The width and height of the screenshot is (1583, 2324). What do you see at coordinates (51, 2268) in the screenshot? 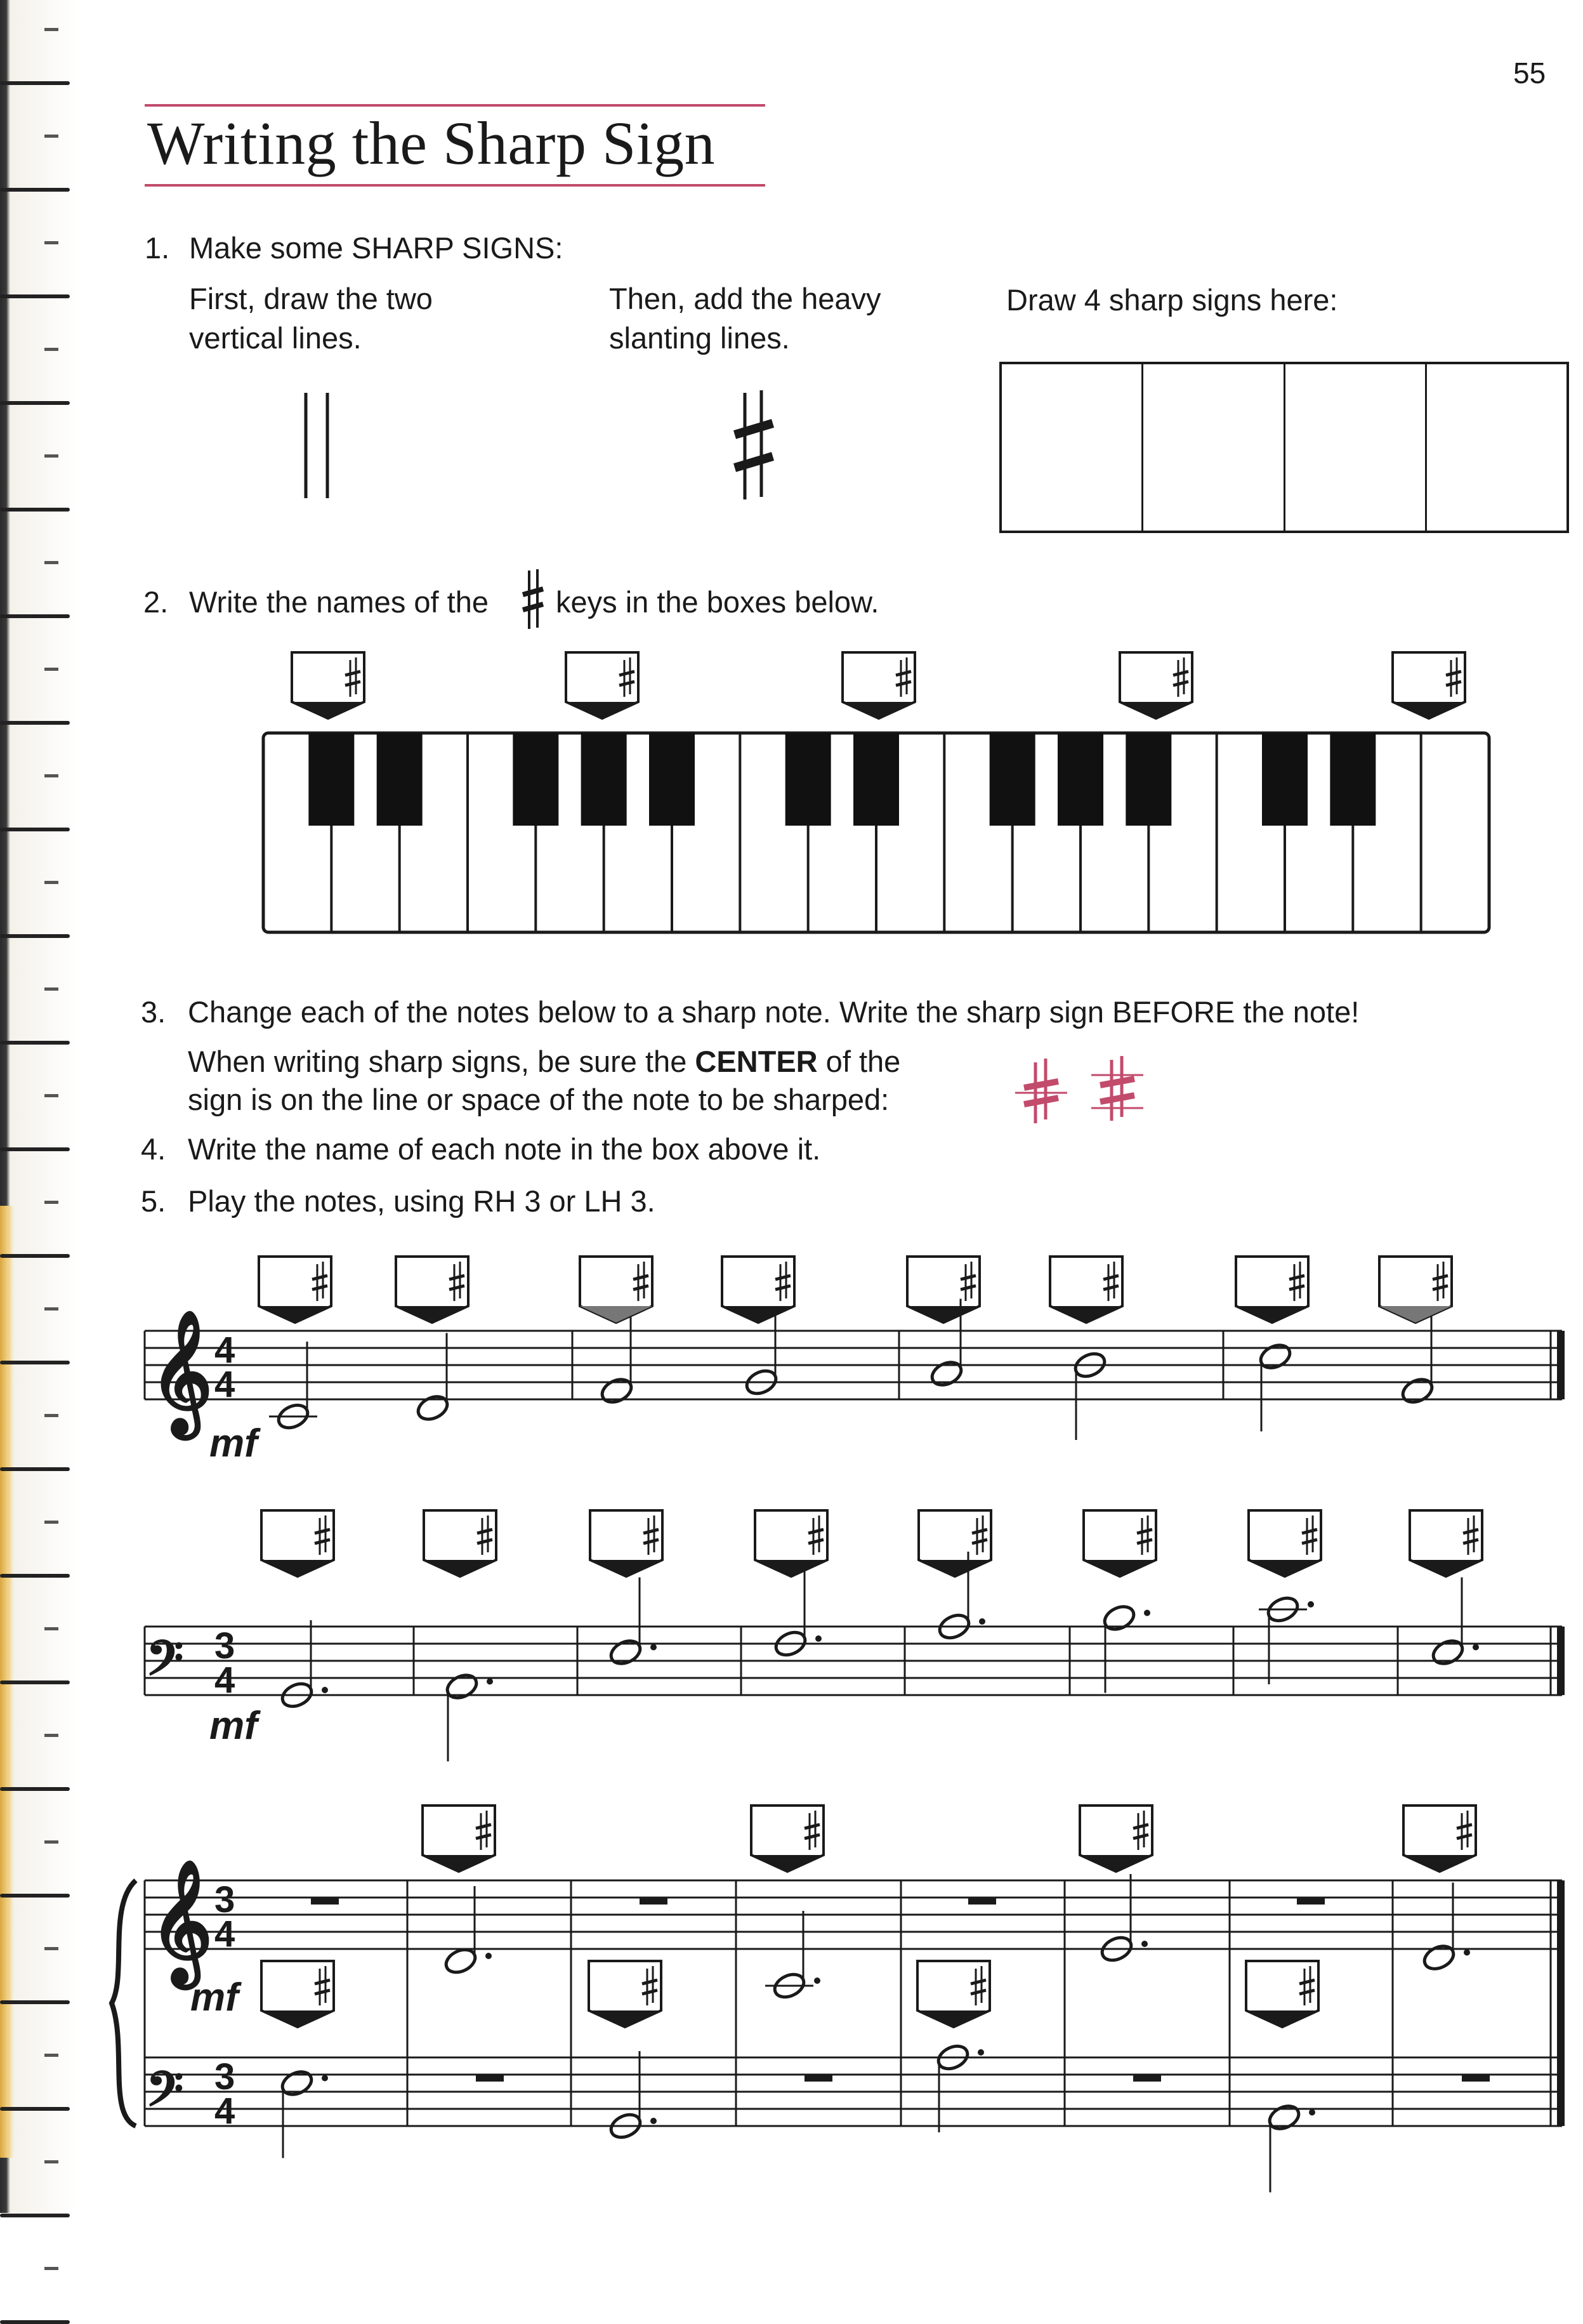
I see `spiral-hole` at bounding box center [51, 2268].